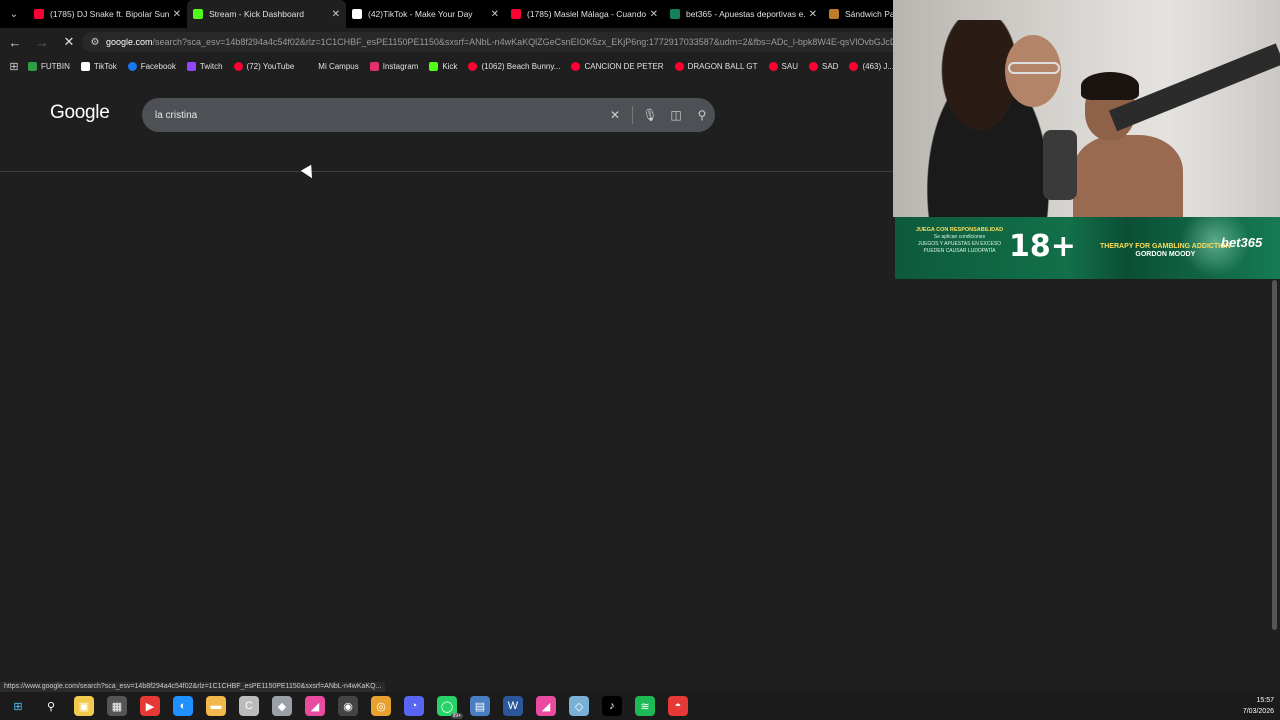  Describe the element at coordinates (722, 66) in the screenshot. I see `bookmark-label: DRAGON BALL GT` at that location.